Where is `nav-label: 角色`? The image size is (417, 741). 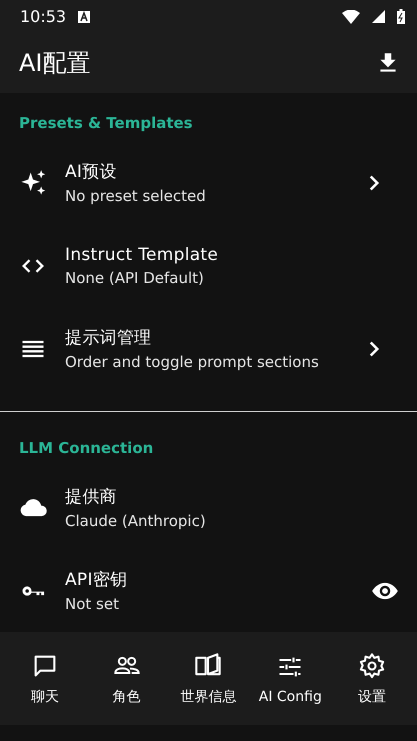 nav-label: 角色 is located at coordinates (126, 697).